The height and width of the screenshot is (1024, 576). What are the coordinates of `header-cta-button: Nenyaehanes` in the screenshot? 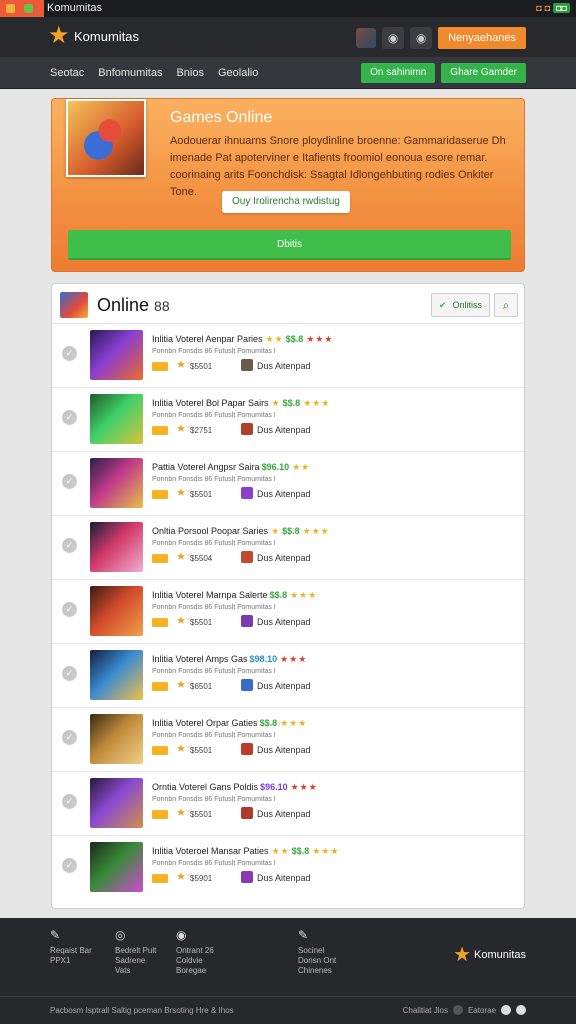 It's located at (482, 38).